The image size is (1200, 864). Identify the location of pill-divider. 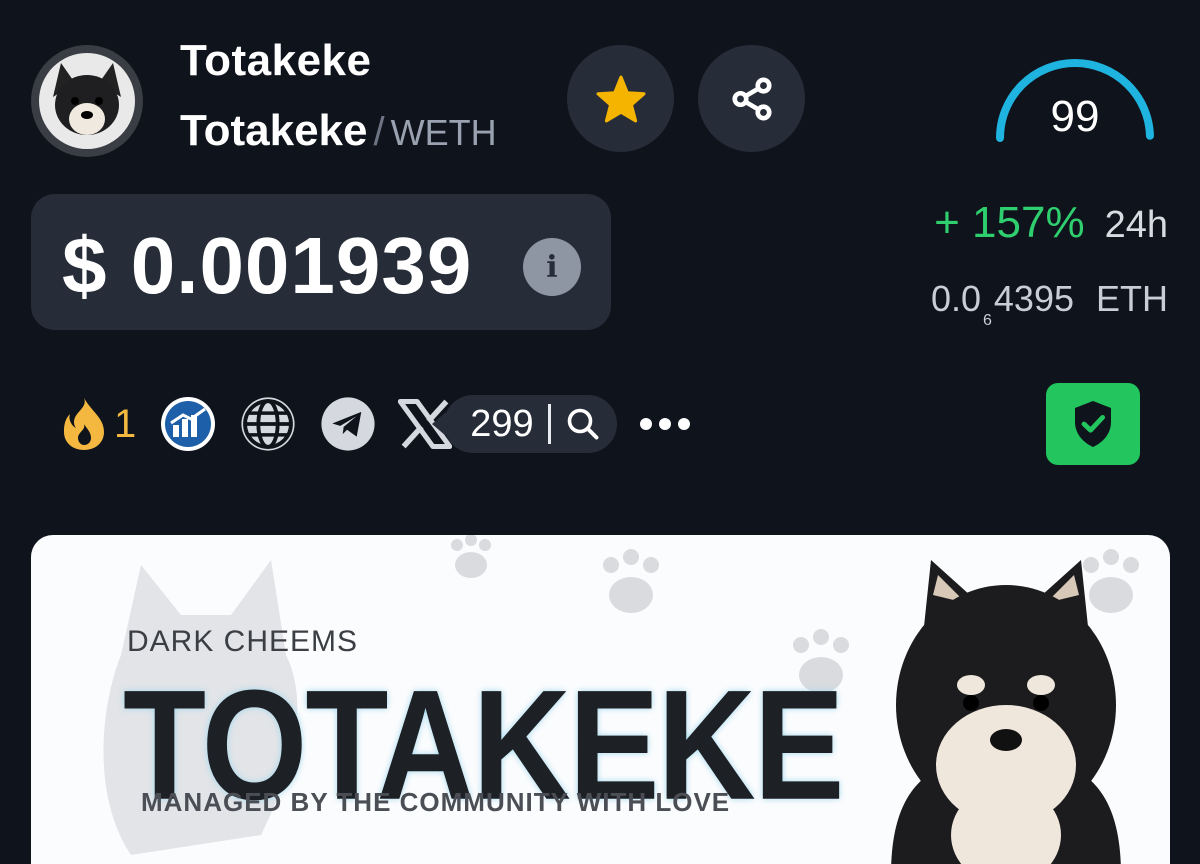
(549, 424).